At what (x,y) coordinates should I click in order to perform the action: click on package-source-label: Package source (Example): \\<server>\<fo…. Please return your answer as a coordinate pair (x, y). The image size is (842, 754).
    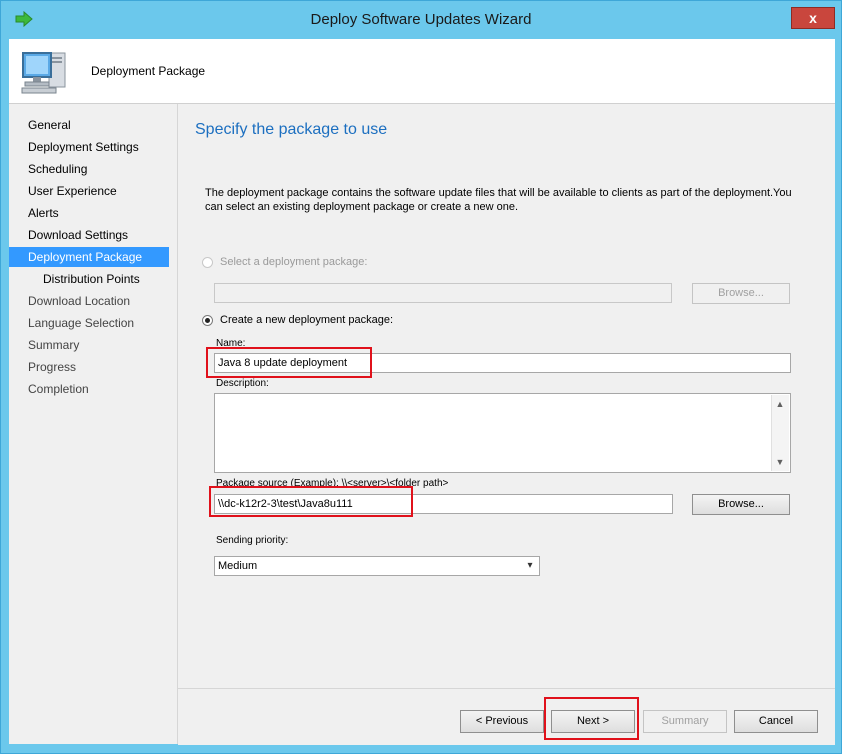
    Looking at the image, I should click on (332, 483).